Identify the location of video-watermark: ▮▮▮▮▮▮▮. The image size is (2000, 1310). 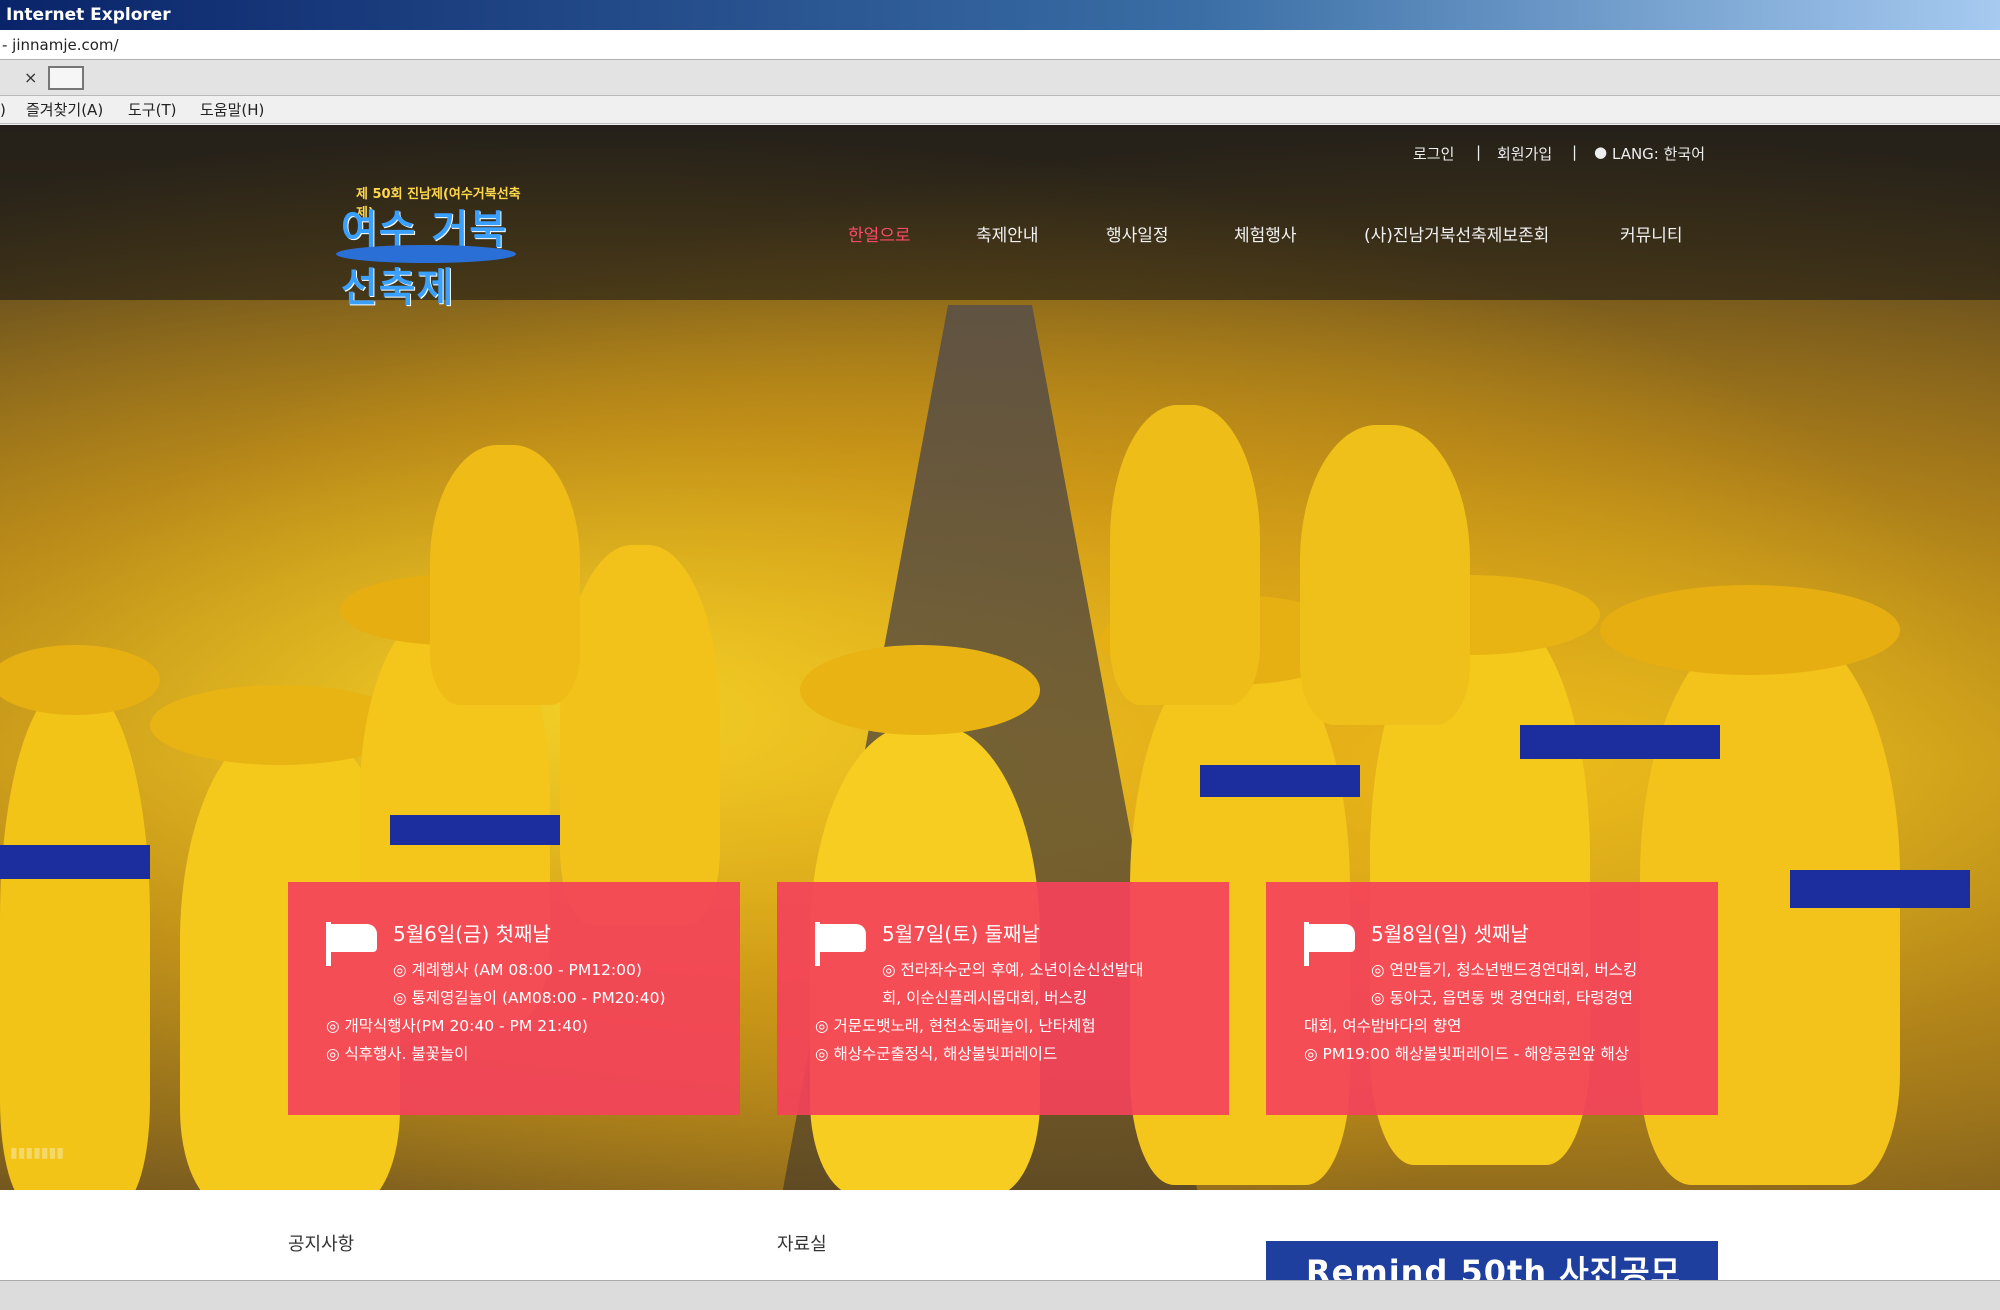
(37, 1153).